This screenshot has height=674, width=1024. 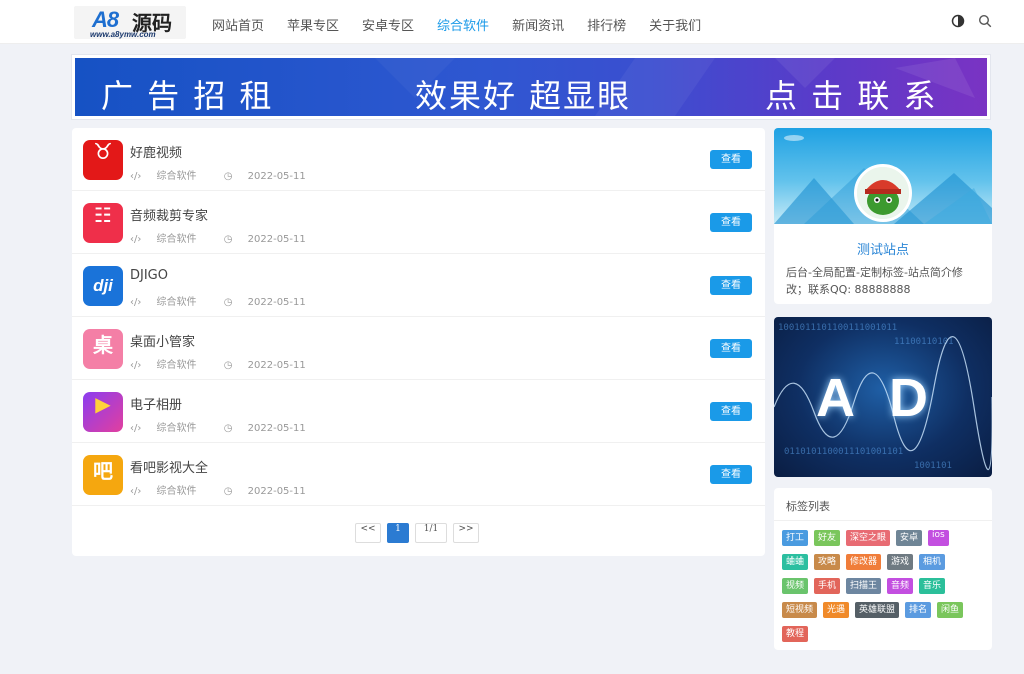 I want to click on ad-text: AD, so click(x=889, y=398).